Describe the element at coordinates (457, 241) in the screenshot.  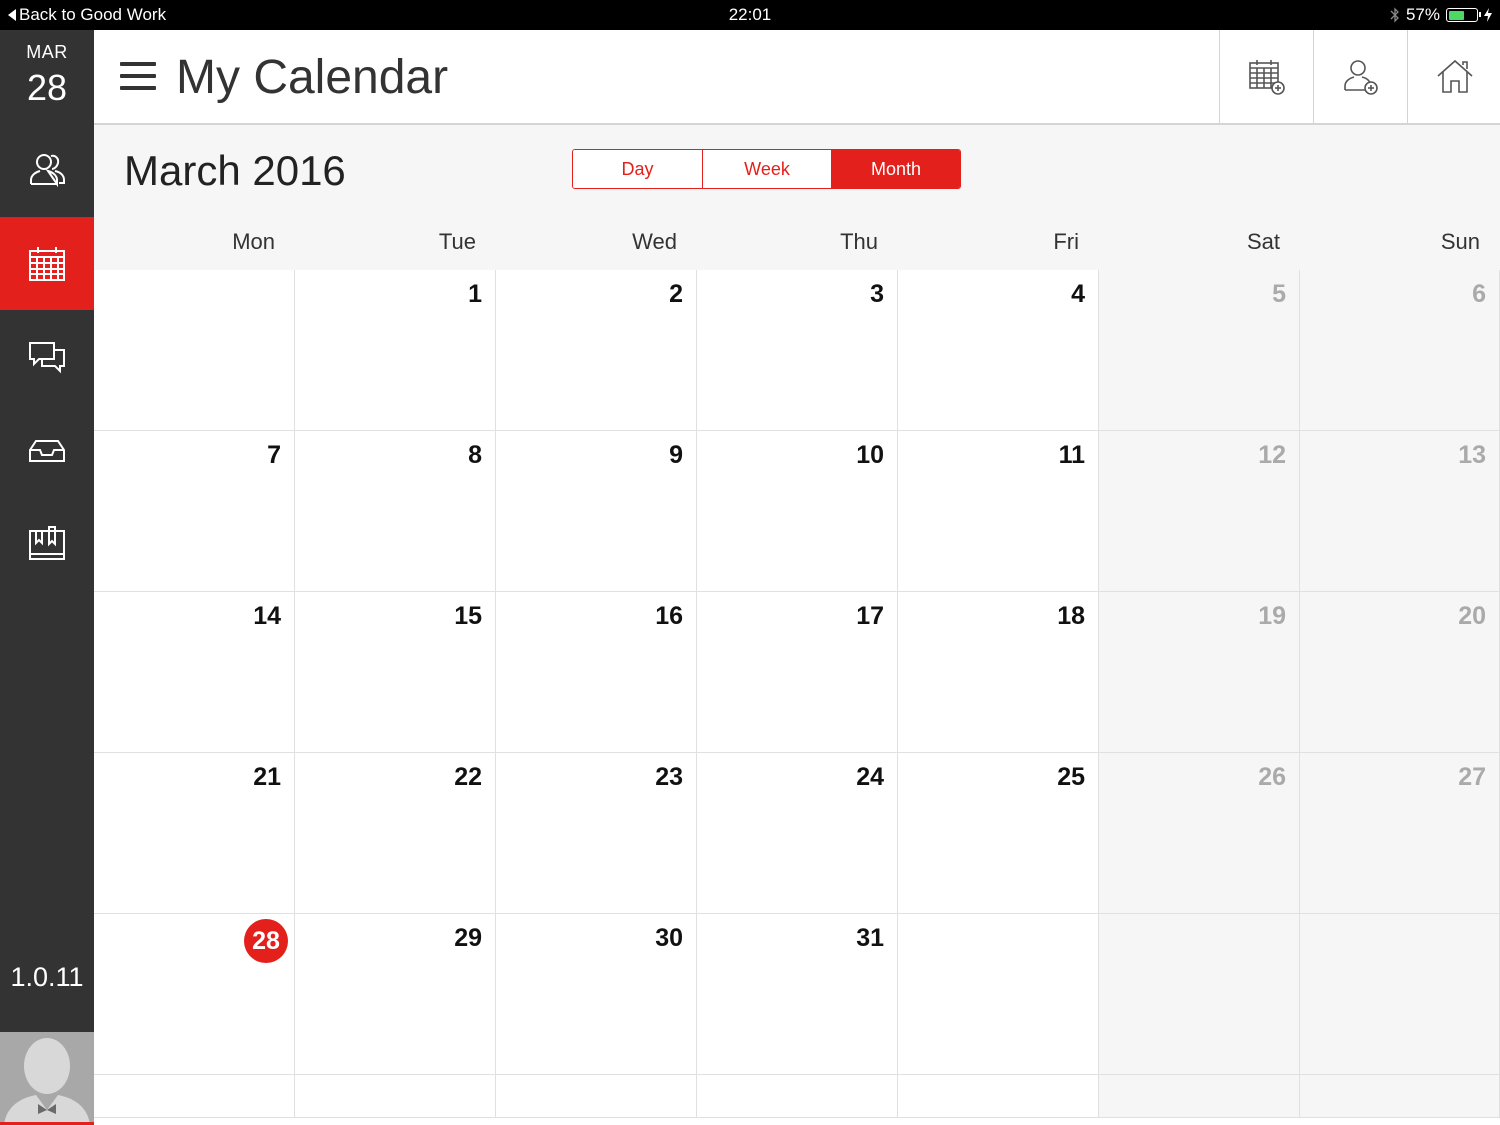
I see `weekday-label: Tue` at that location.